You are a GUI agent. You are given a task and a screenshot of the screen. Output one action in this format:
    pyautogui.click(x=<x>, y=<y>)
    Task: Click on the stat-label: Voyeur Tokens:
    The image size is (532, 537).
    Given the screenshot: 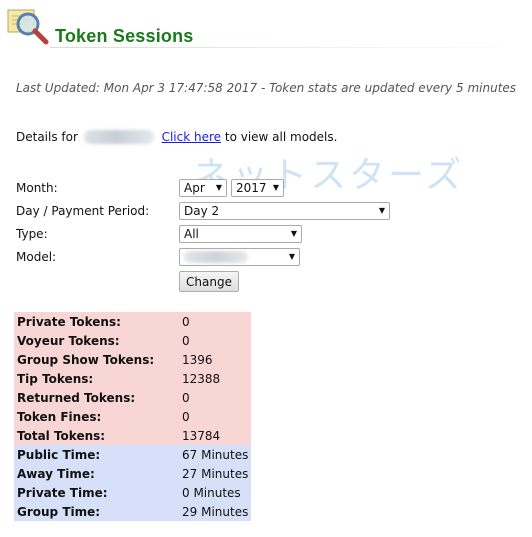 What is the action you would take?
    pyautogui.click(x=96, y=340)
    